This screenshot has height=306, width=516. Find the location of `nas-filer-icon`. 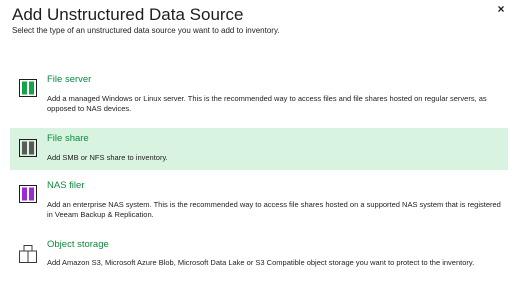

nas-filer-icon is located at coordinates (28, 194).